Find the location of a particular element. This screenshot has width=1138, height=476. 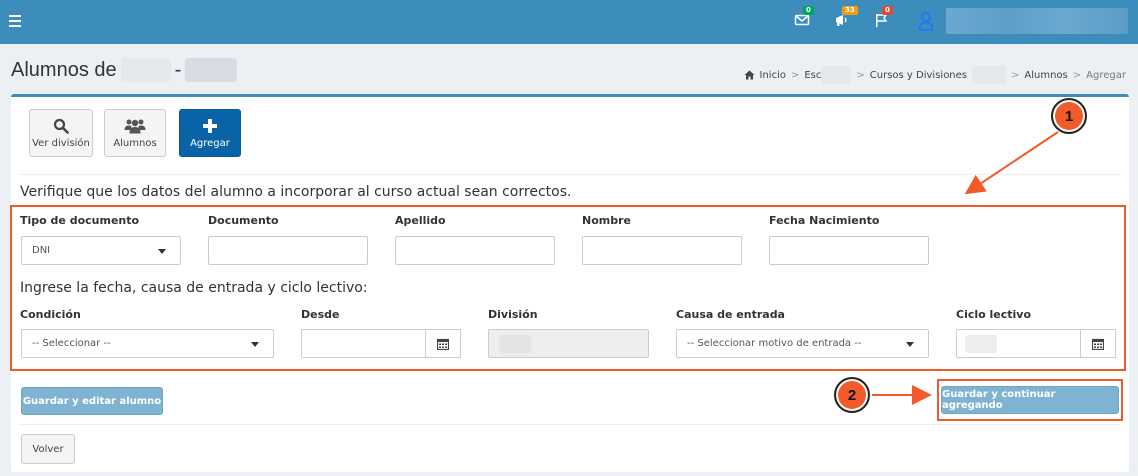

users-group-icon is located at coordinates (135, 126).